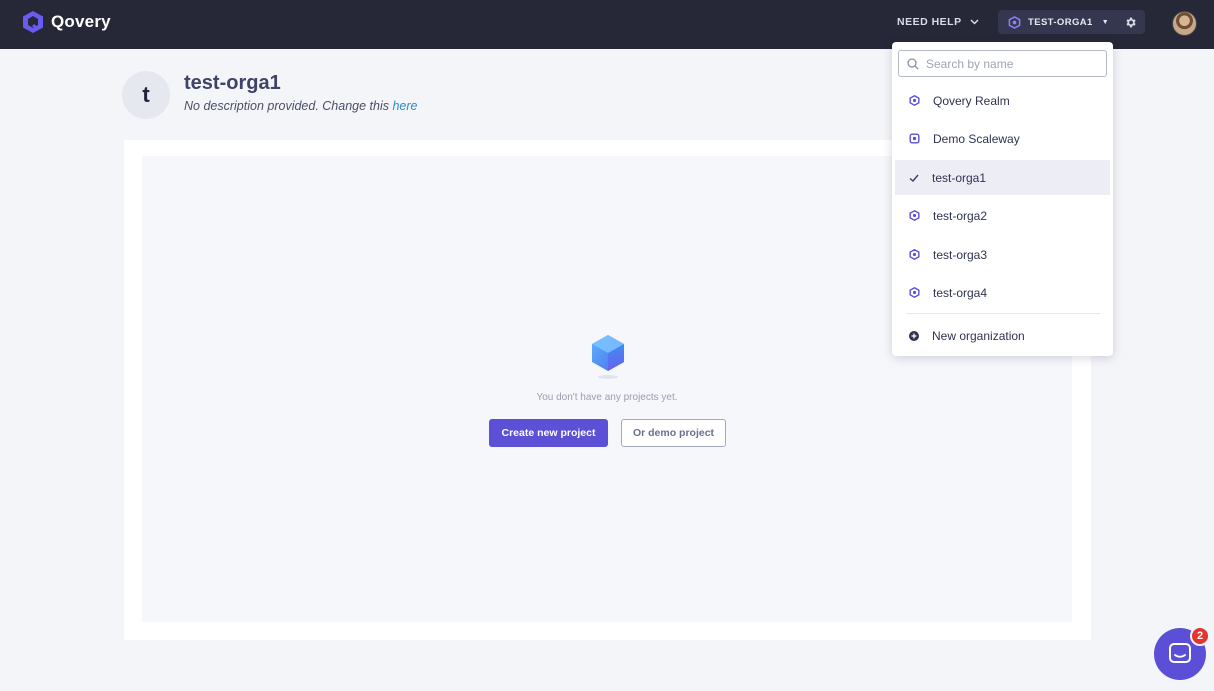  What do you see at coordinates (978, 335) in the screenshot?
I see `new-organization-label: New organization` at bounding box center [978, 335].